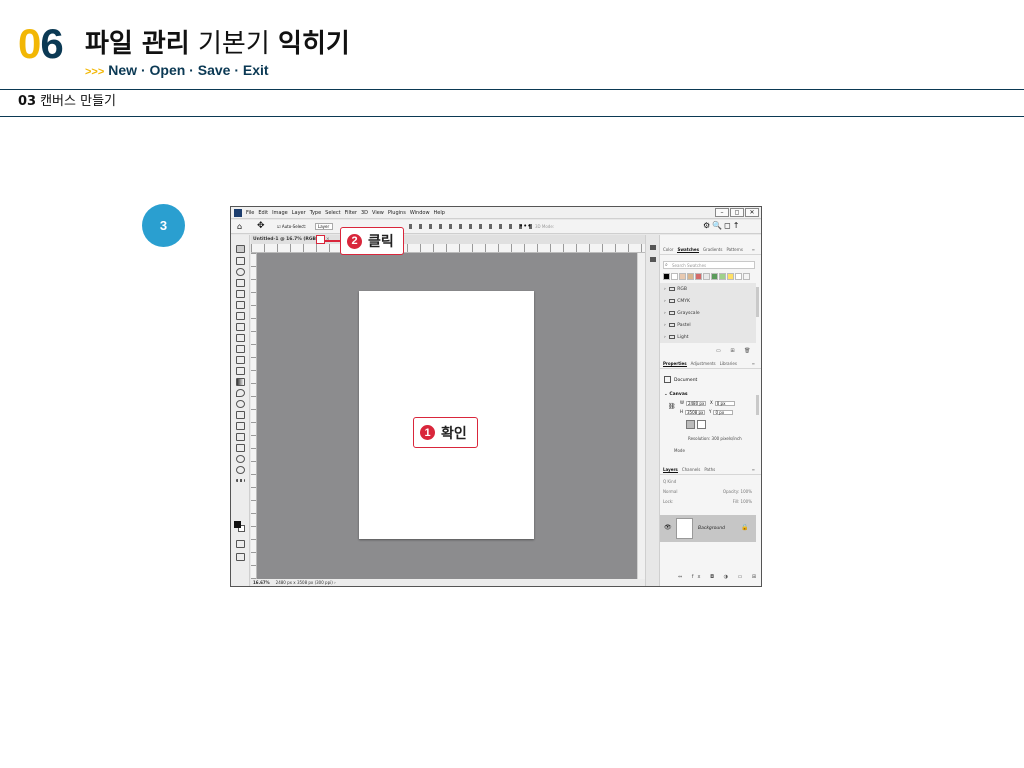  I want to click on history-brush-tool-icon, so click(240, 360).